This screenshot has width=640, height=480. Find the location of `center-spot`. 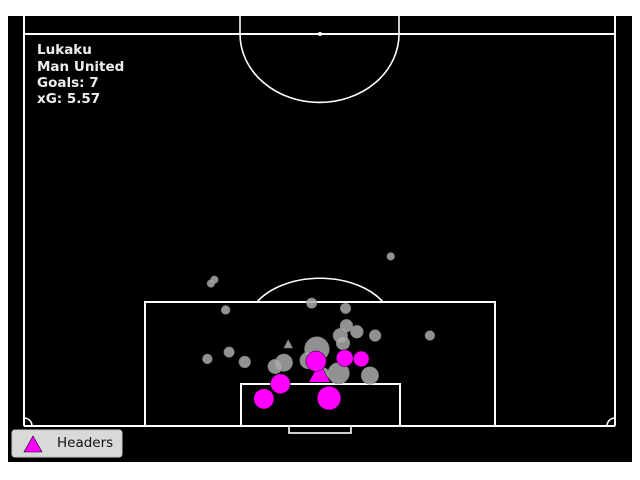

center-spot is located at coordinates (320, 34).